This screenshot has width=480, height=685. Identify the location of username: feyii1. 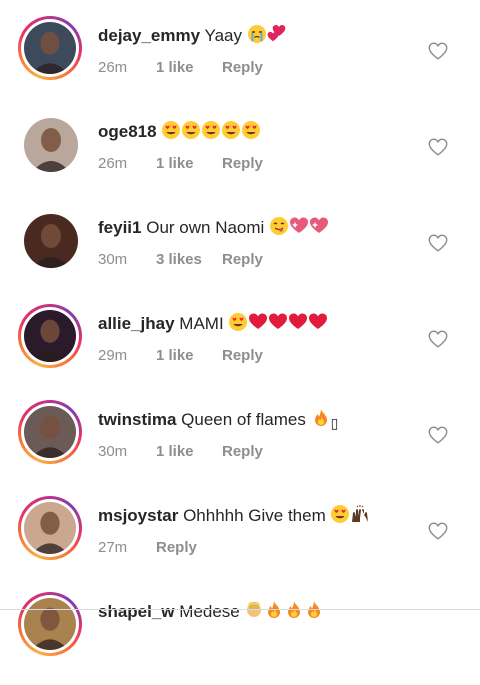
(119, 227).